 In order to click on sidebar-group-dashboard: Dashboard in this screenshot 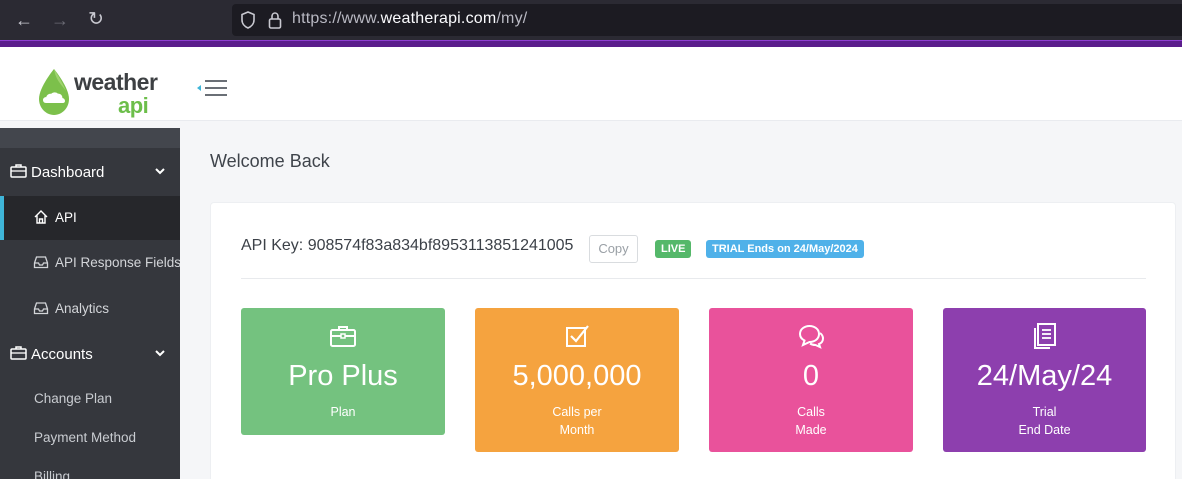, I will do `click(90, 172)`.